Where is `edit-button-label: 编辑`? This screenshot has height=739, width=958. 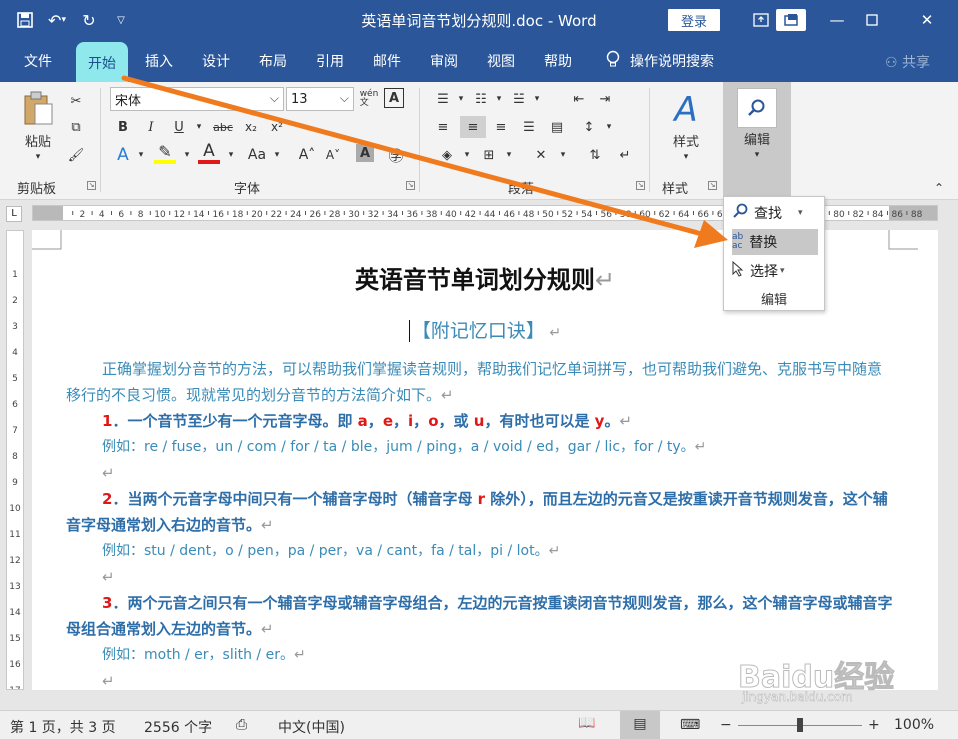
edit-button-label: 编辑 is located at coordinates (757, 138).